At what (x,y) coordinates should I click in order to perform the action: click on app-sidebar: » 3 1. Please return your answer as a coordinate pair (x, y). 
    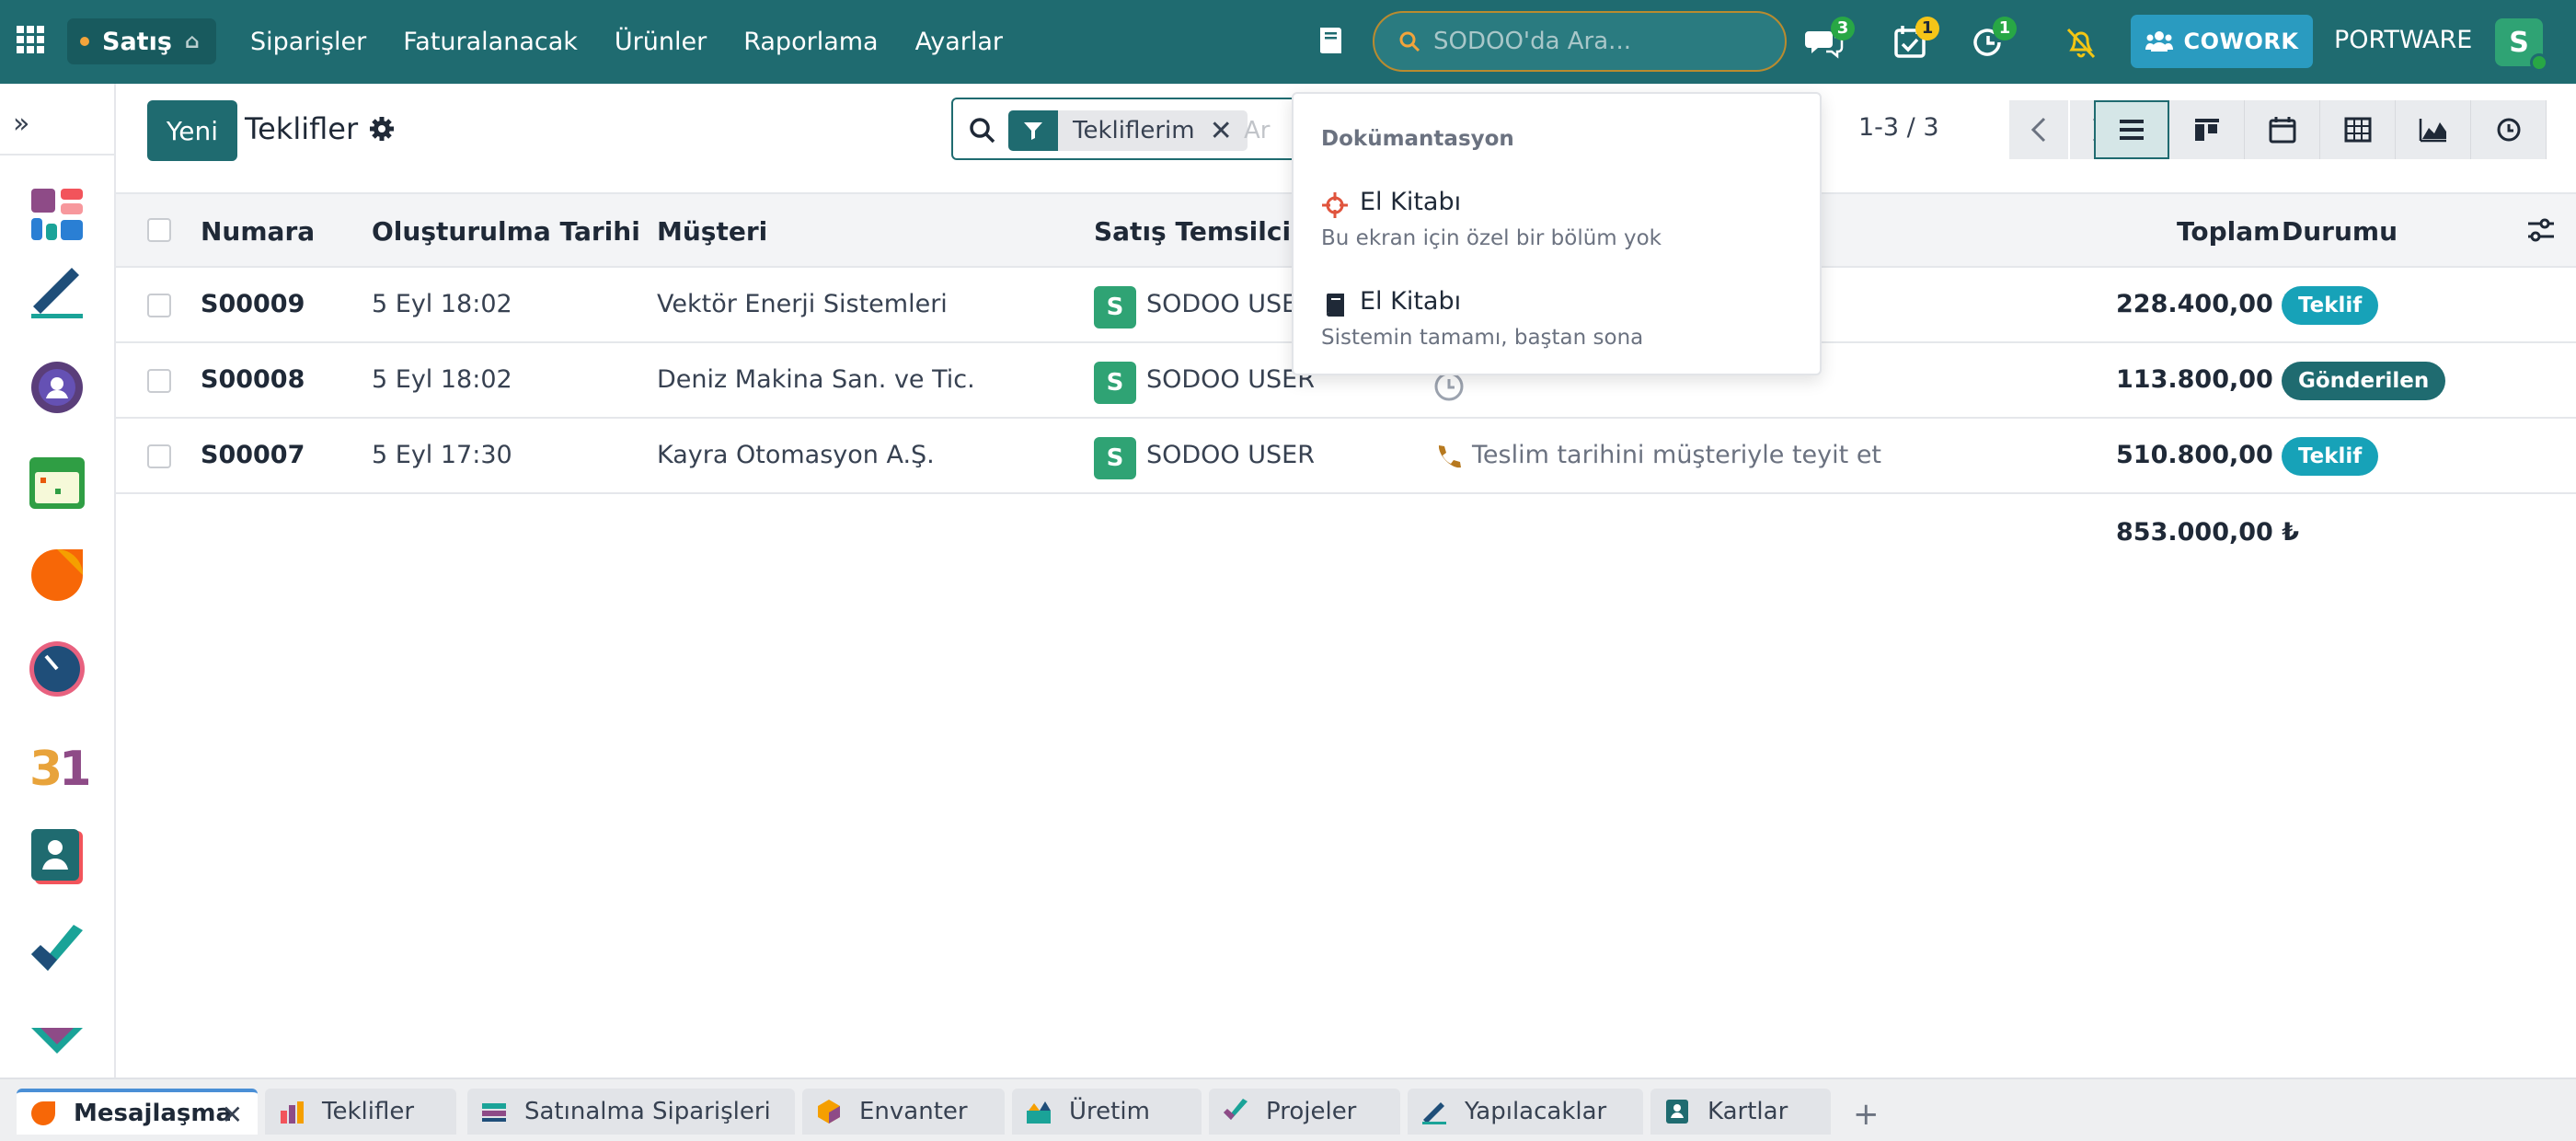
    Looking at the image, I should click on (58, 581).